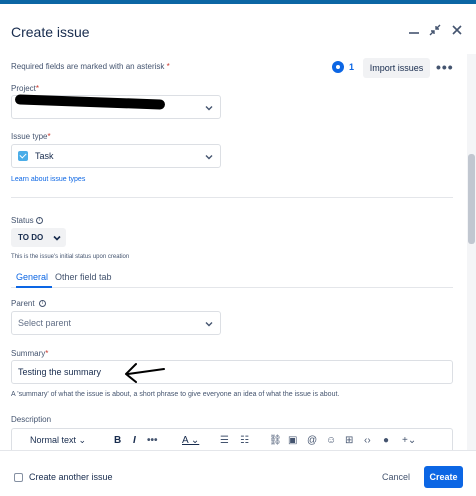 The height and width of the screenshot is (496, 476). I want to click on tab-other-field: Other field tab, so click(83, 277).